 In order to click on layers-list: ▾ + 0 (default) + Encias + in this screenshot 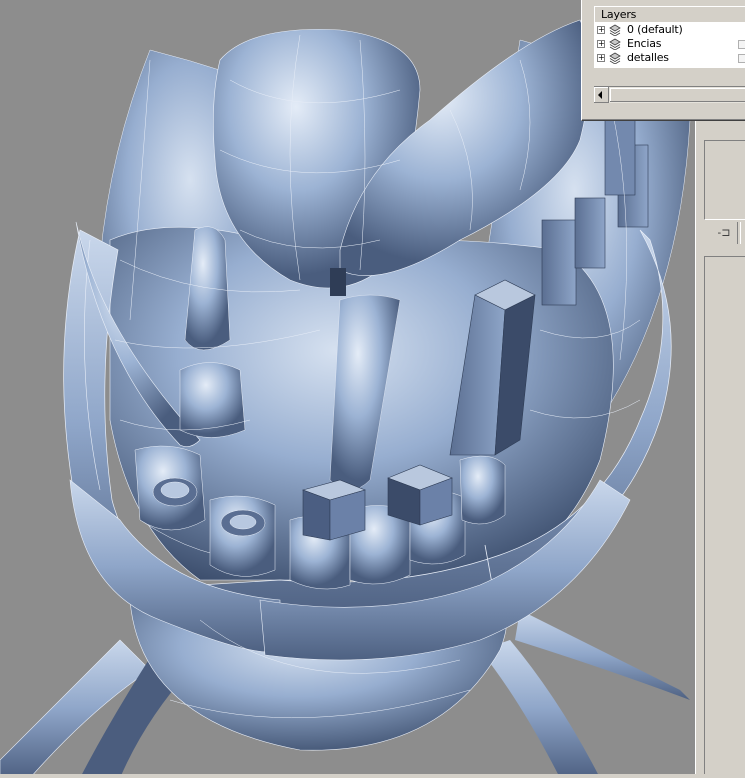, I will do `click(669, 45)`.